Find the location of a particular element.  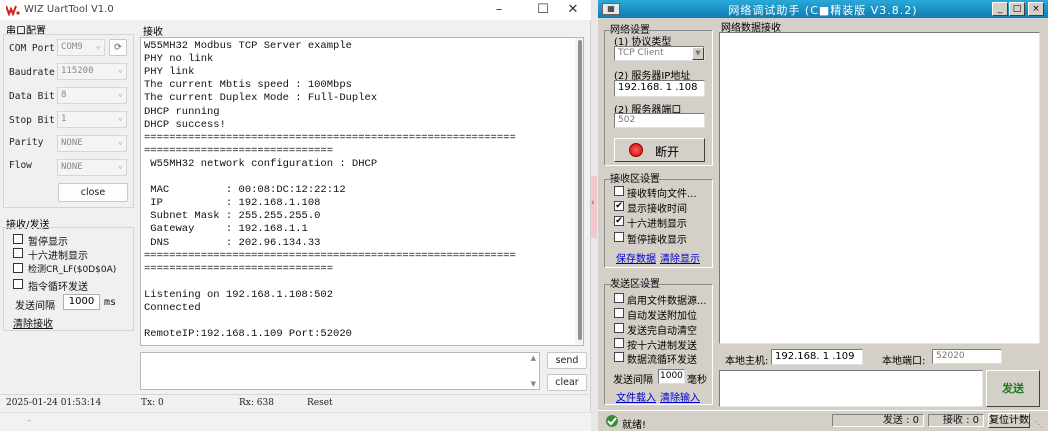

auto-clear-label: 发送完自动清空 is located at coordinates (662, 331).